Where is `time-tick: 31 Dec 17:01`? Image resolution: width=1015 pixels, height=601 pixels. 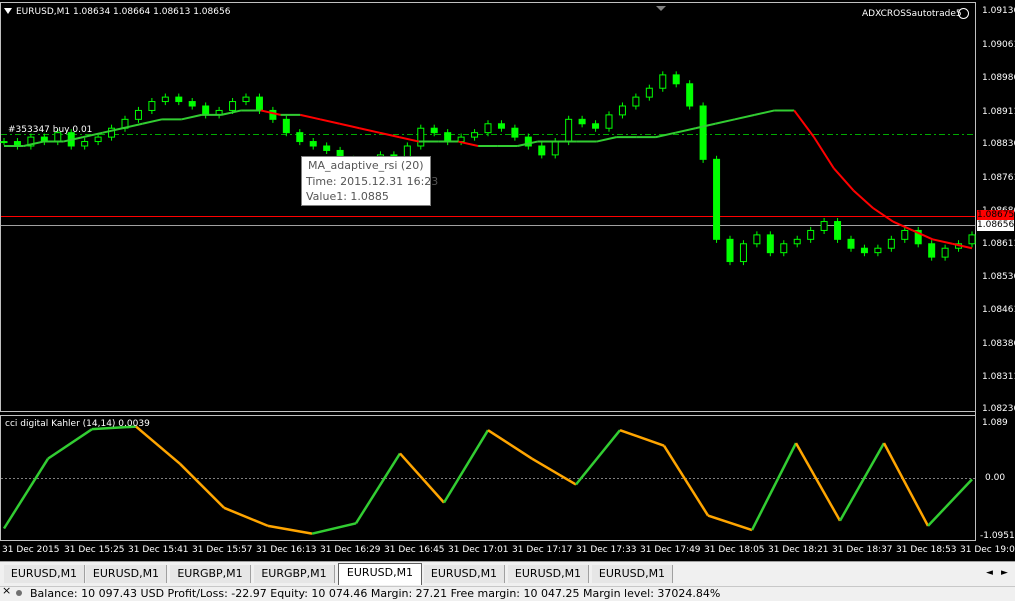 time-tick: 31 Dec 17:01 is located at coordinates (478, 550).